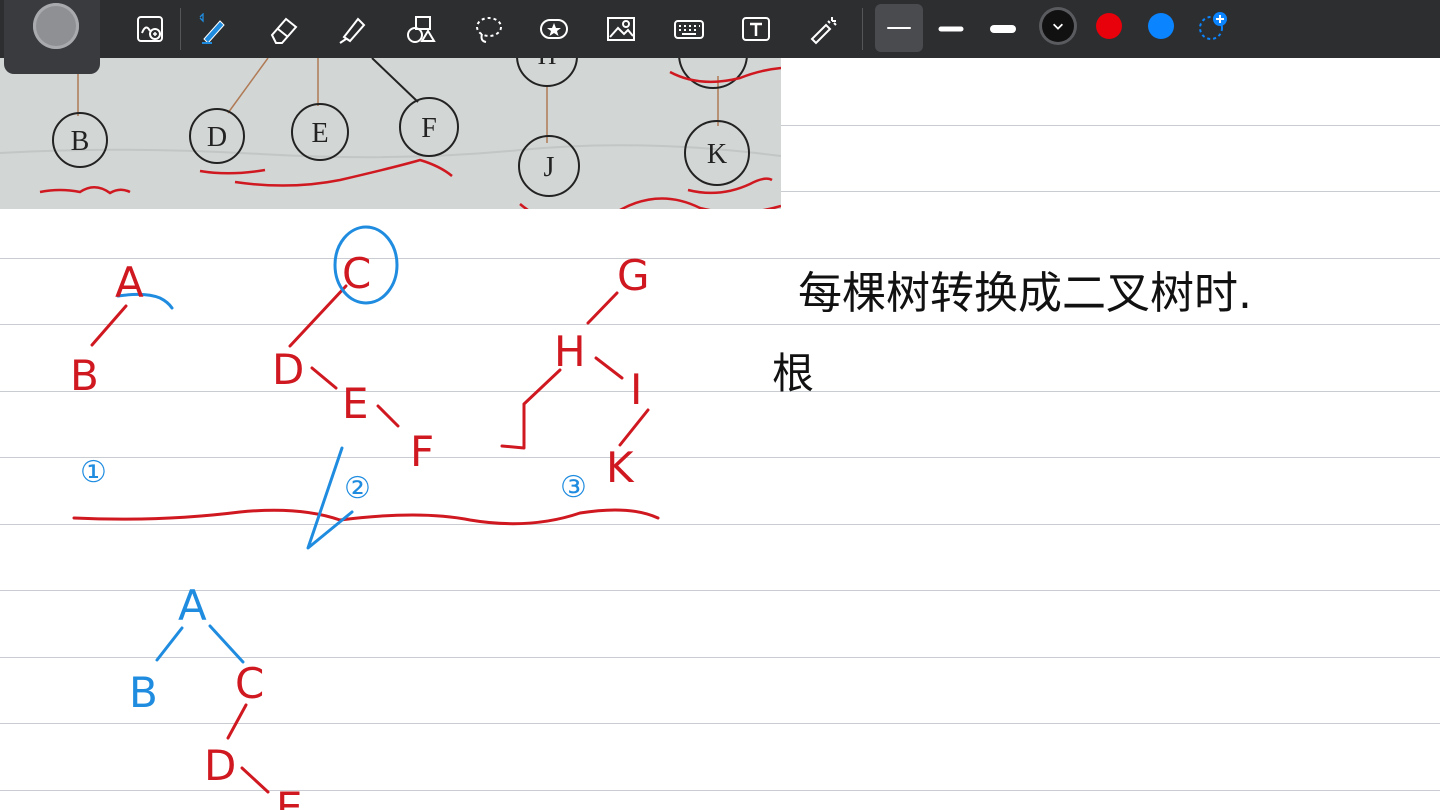 This screenshot has height=810, width=1440. What do you see at coordinates (547, 64) in the screenshot?
I see `photo-node-h-label: H` at bounding box center [547, 64].